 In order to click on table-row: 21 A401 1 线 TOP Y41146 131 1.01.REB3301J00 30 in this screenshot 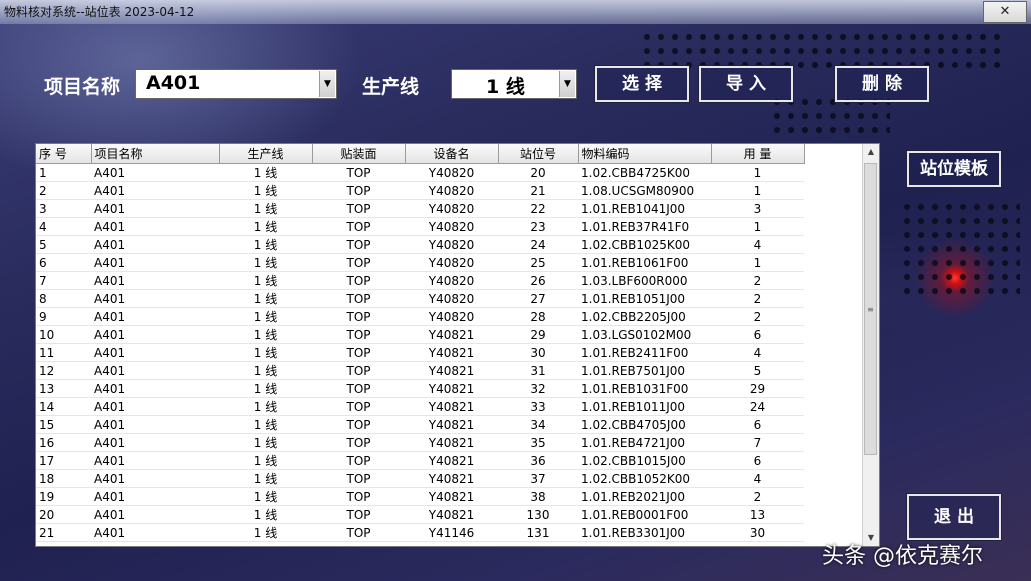, I will do `click(420, 532)`.